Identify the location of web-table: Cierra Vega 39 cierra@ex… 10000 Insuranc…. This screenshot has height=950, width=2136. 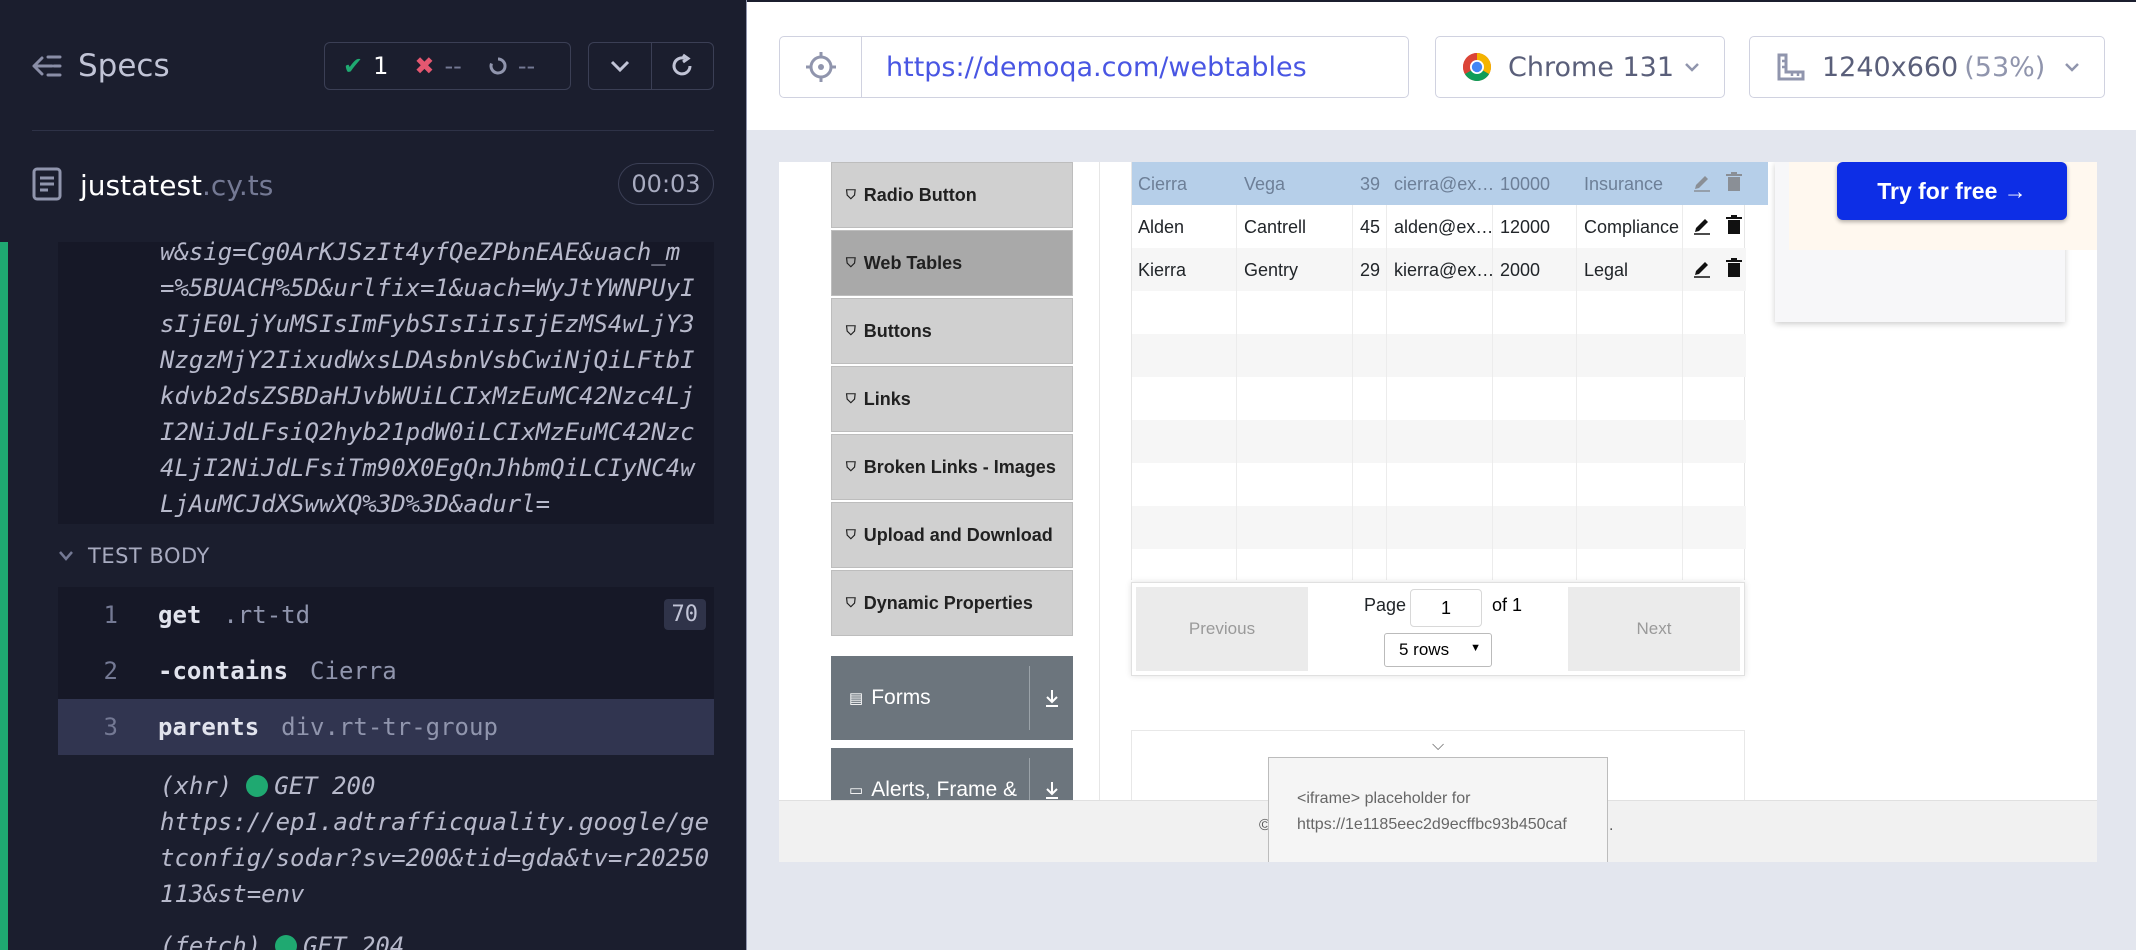
(1449, 371).